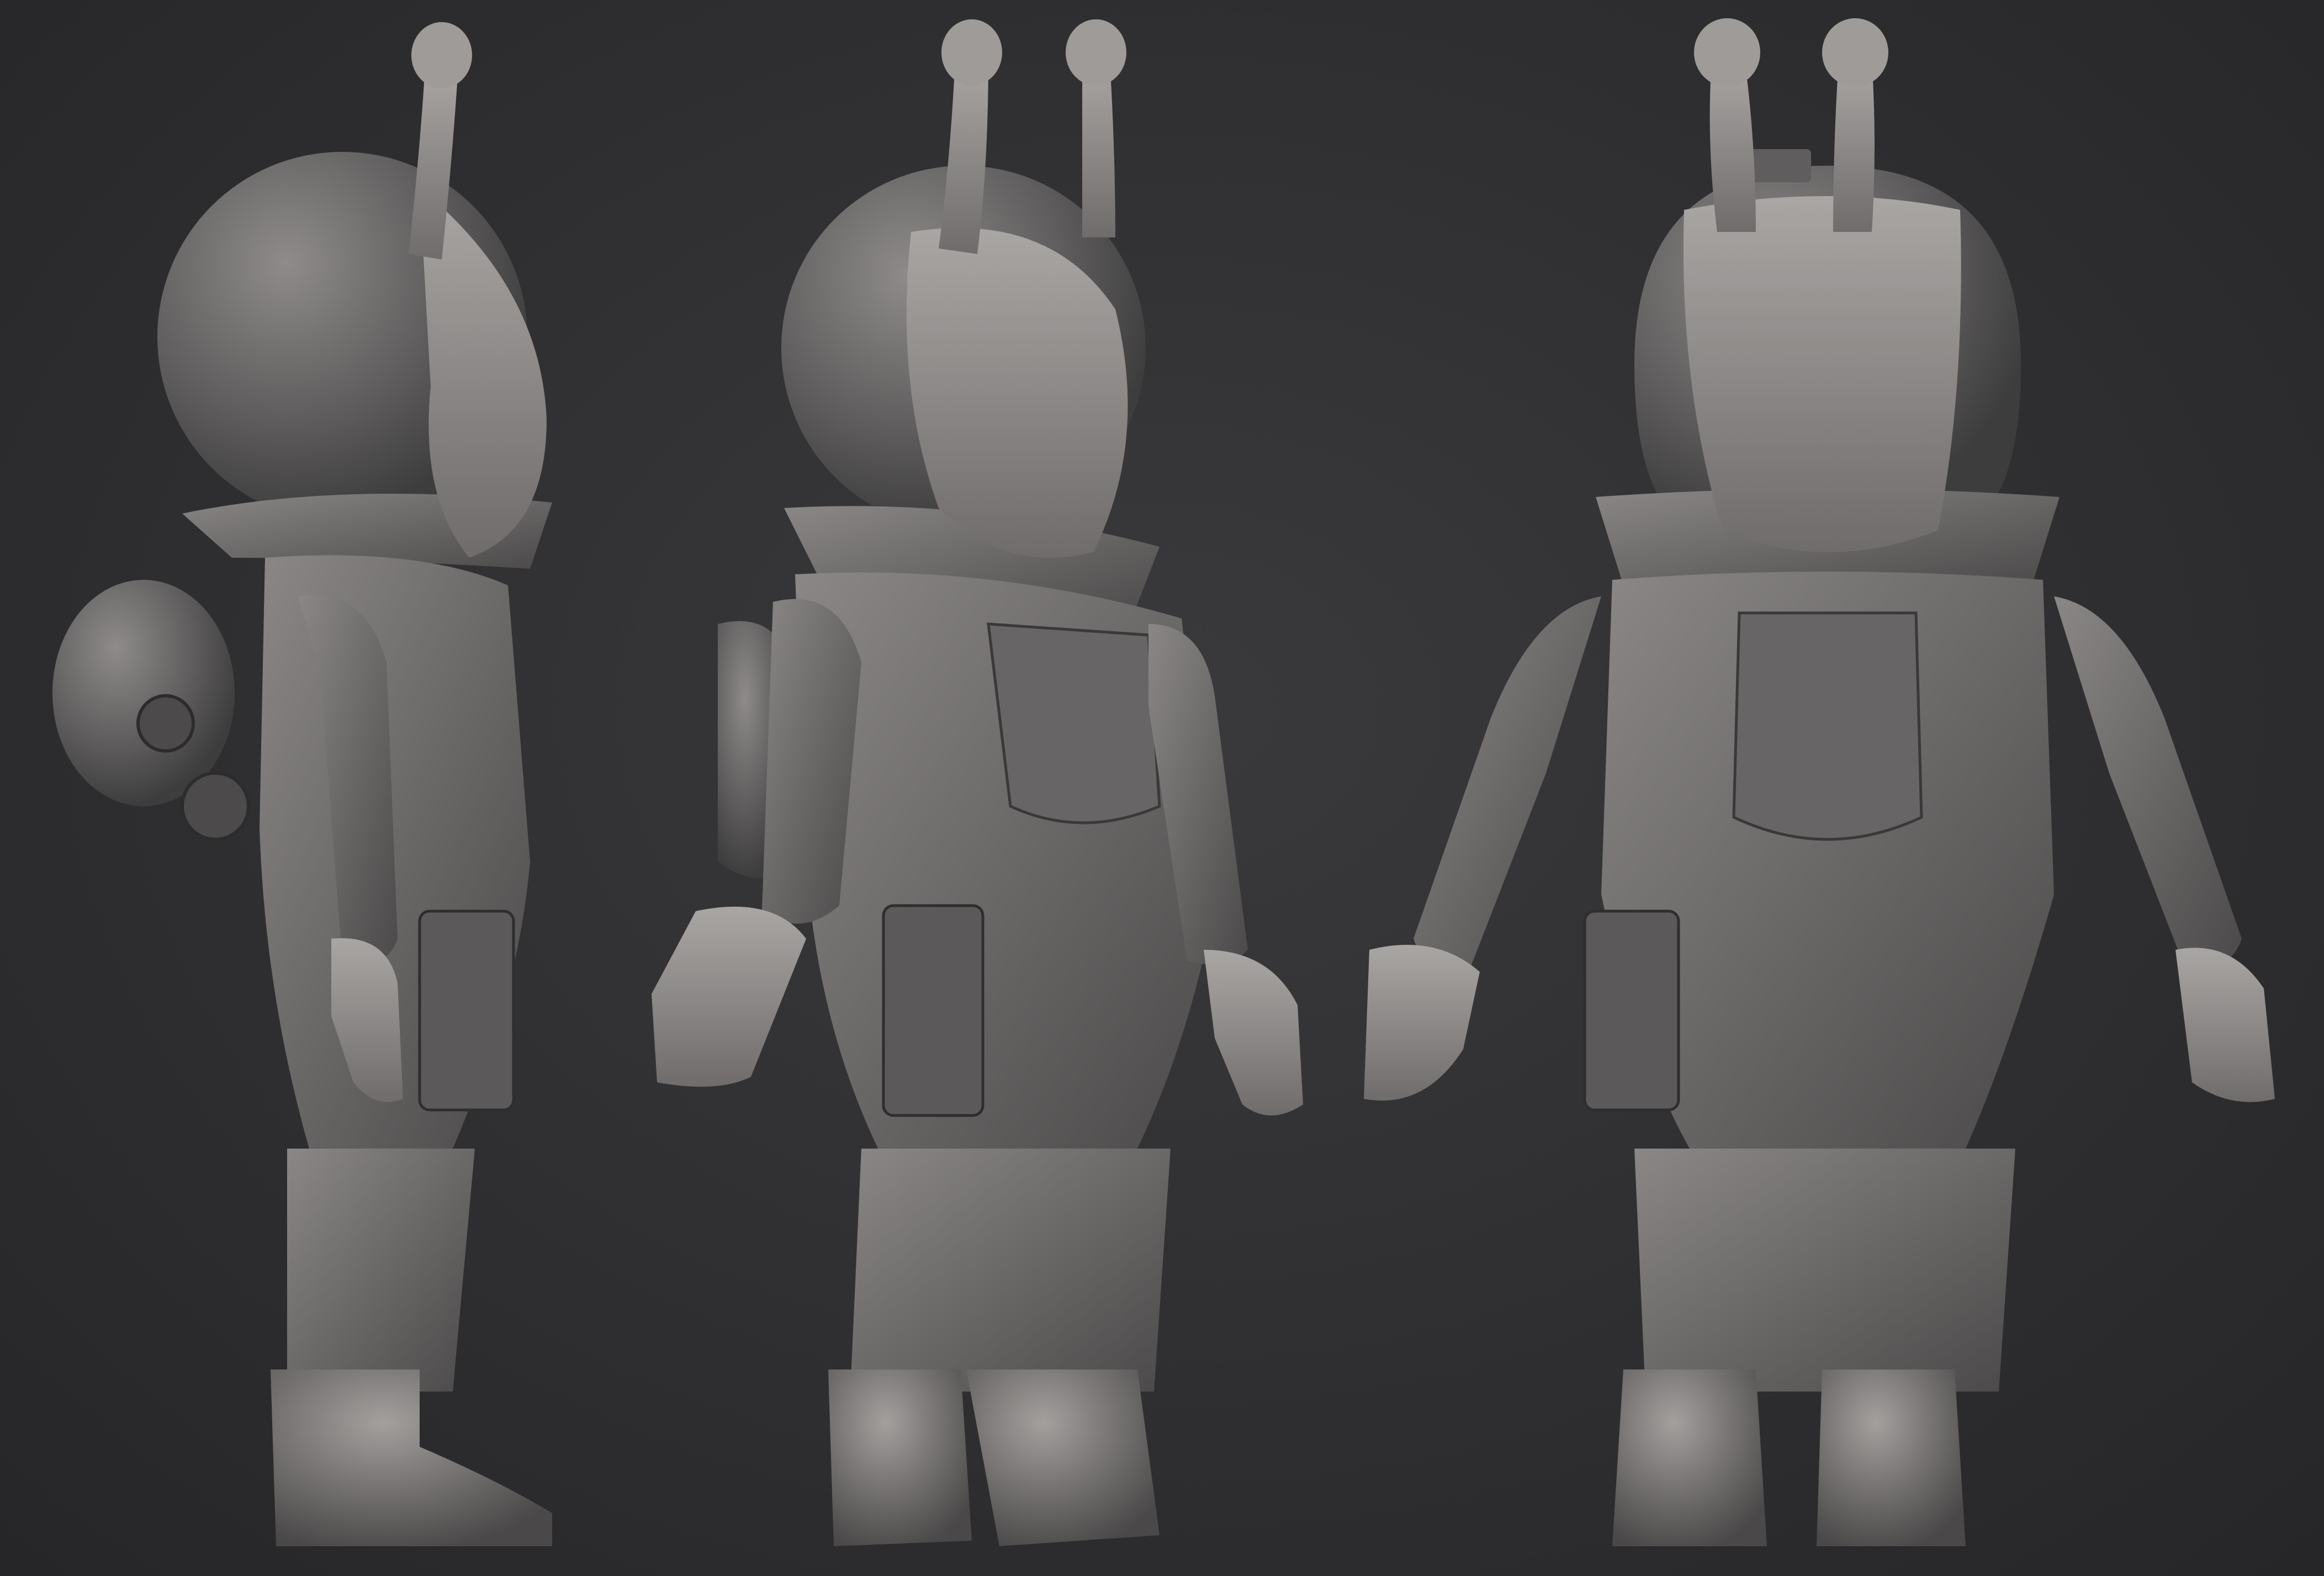 The image size is (2324, 1576). What do you see at coordinates (1507, 784) in the screenshot?
I see `arm-left` at bounding box center [1507, 784].